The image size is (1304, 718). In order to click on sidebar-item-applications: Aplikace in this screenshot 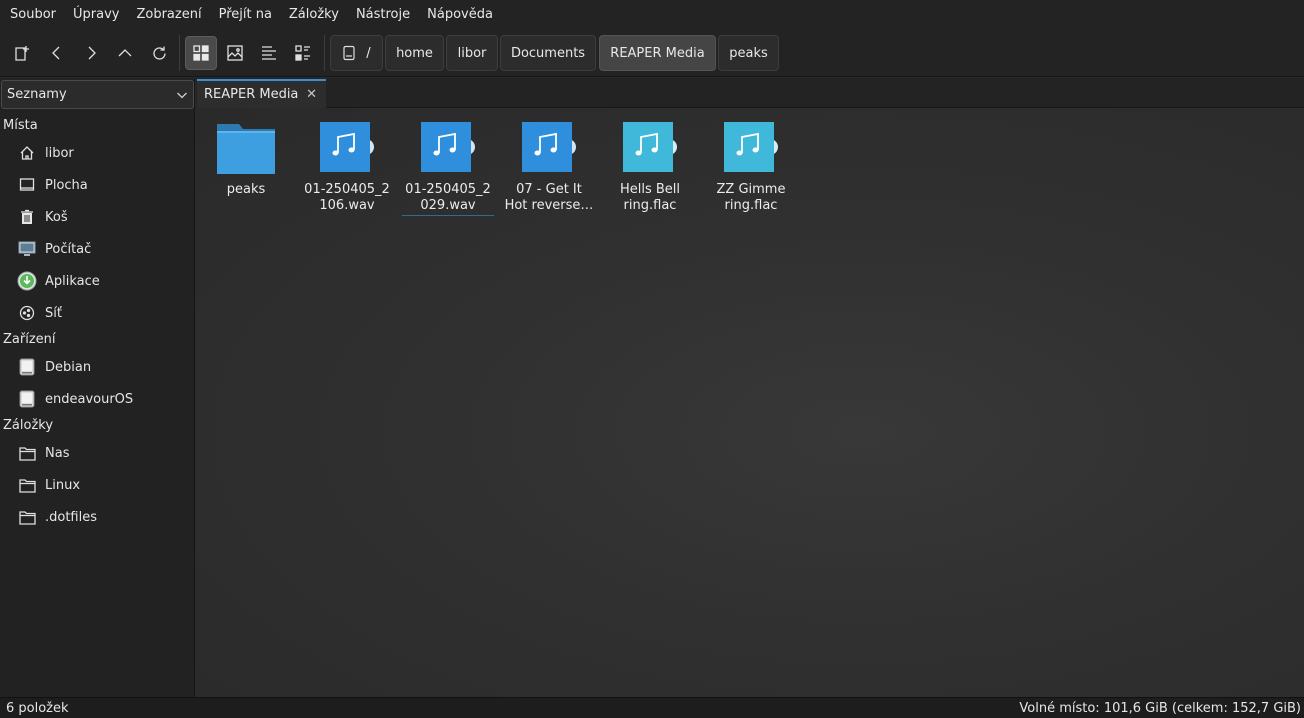, I will do `click(96, 281)`.